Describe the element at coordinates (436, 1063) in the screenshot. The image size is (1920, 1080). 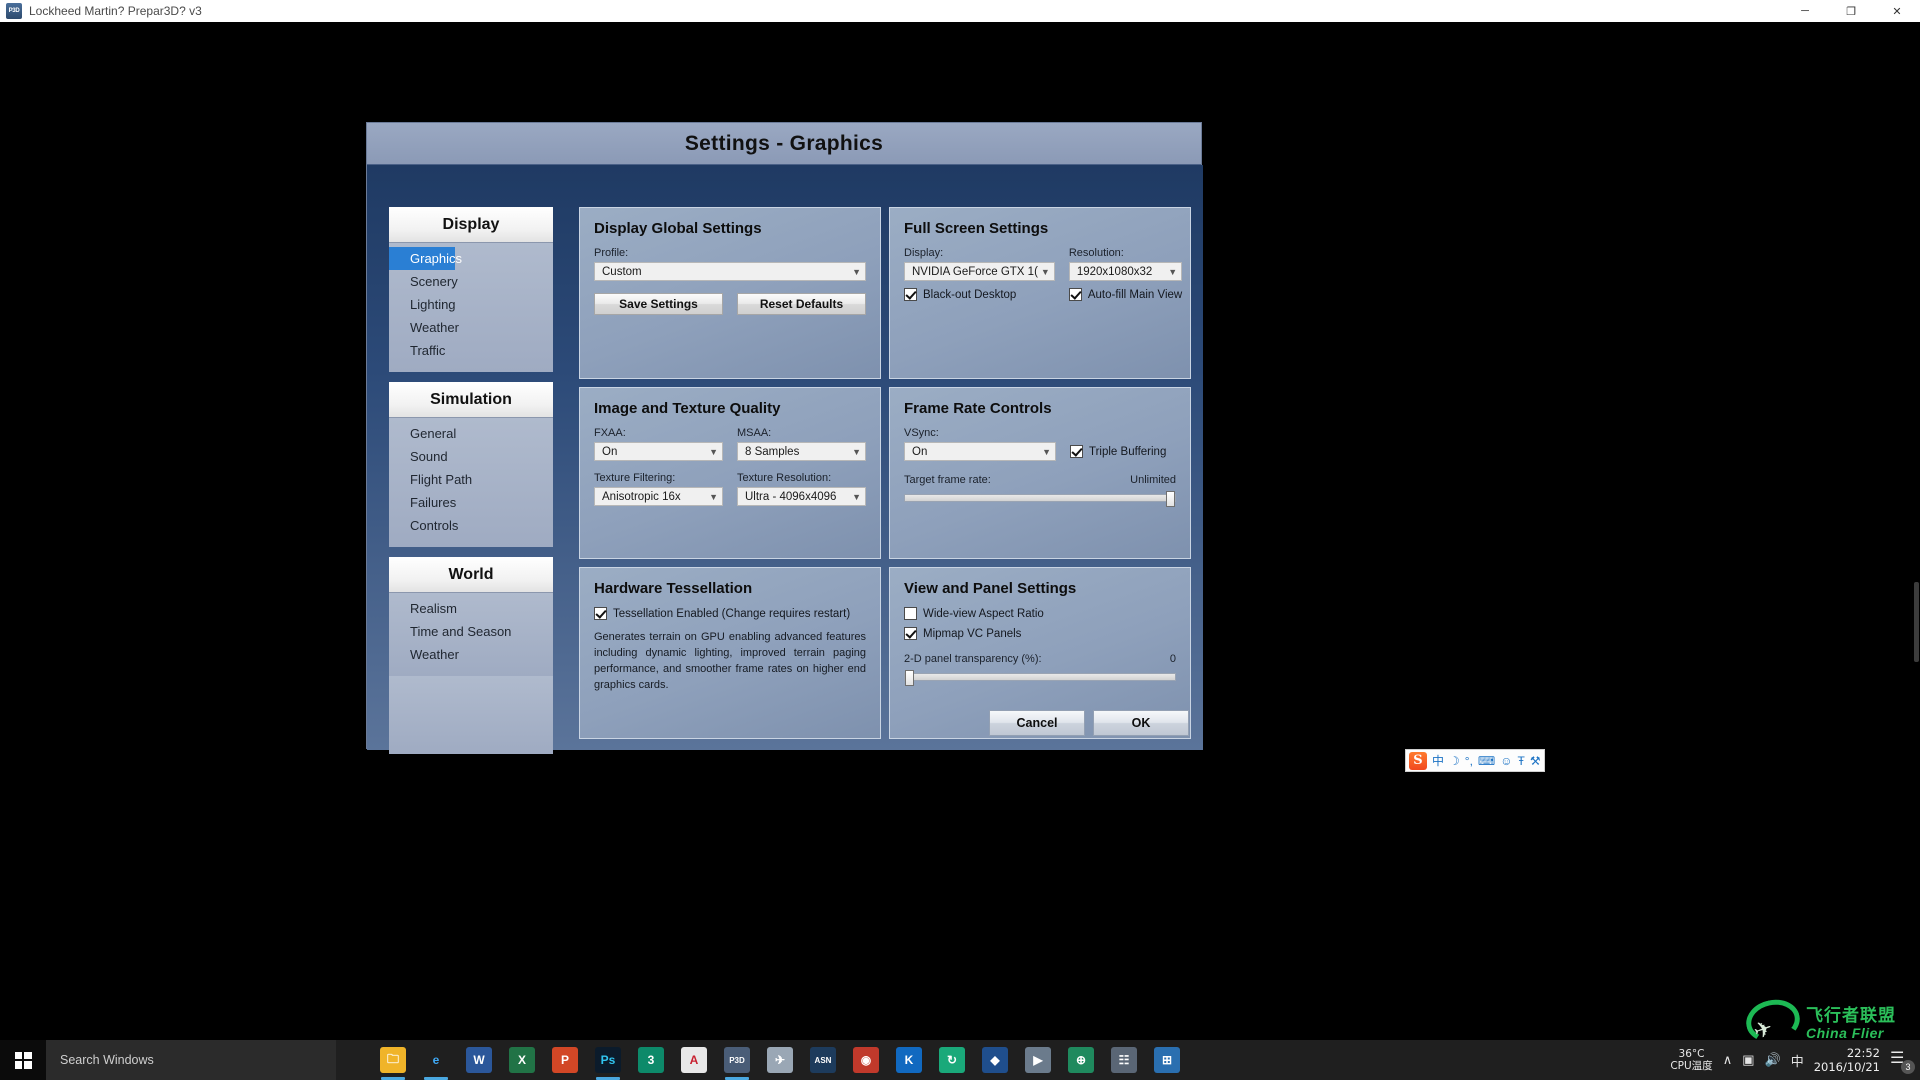
I see `taskbar-icon-edge-browser: e` at that location.